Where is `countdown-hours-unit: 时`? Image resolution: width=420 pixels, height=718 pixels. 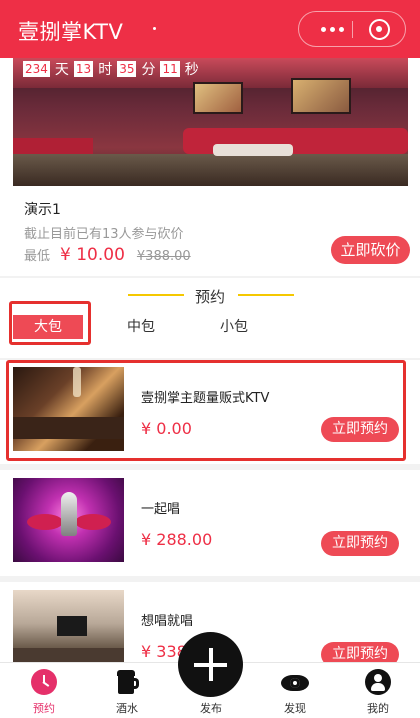
countdown-hours-unit: 时 is located at coordinates (105, 70).